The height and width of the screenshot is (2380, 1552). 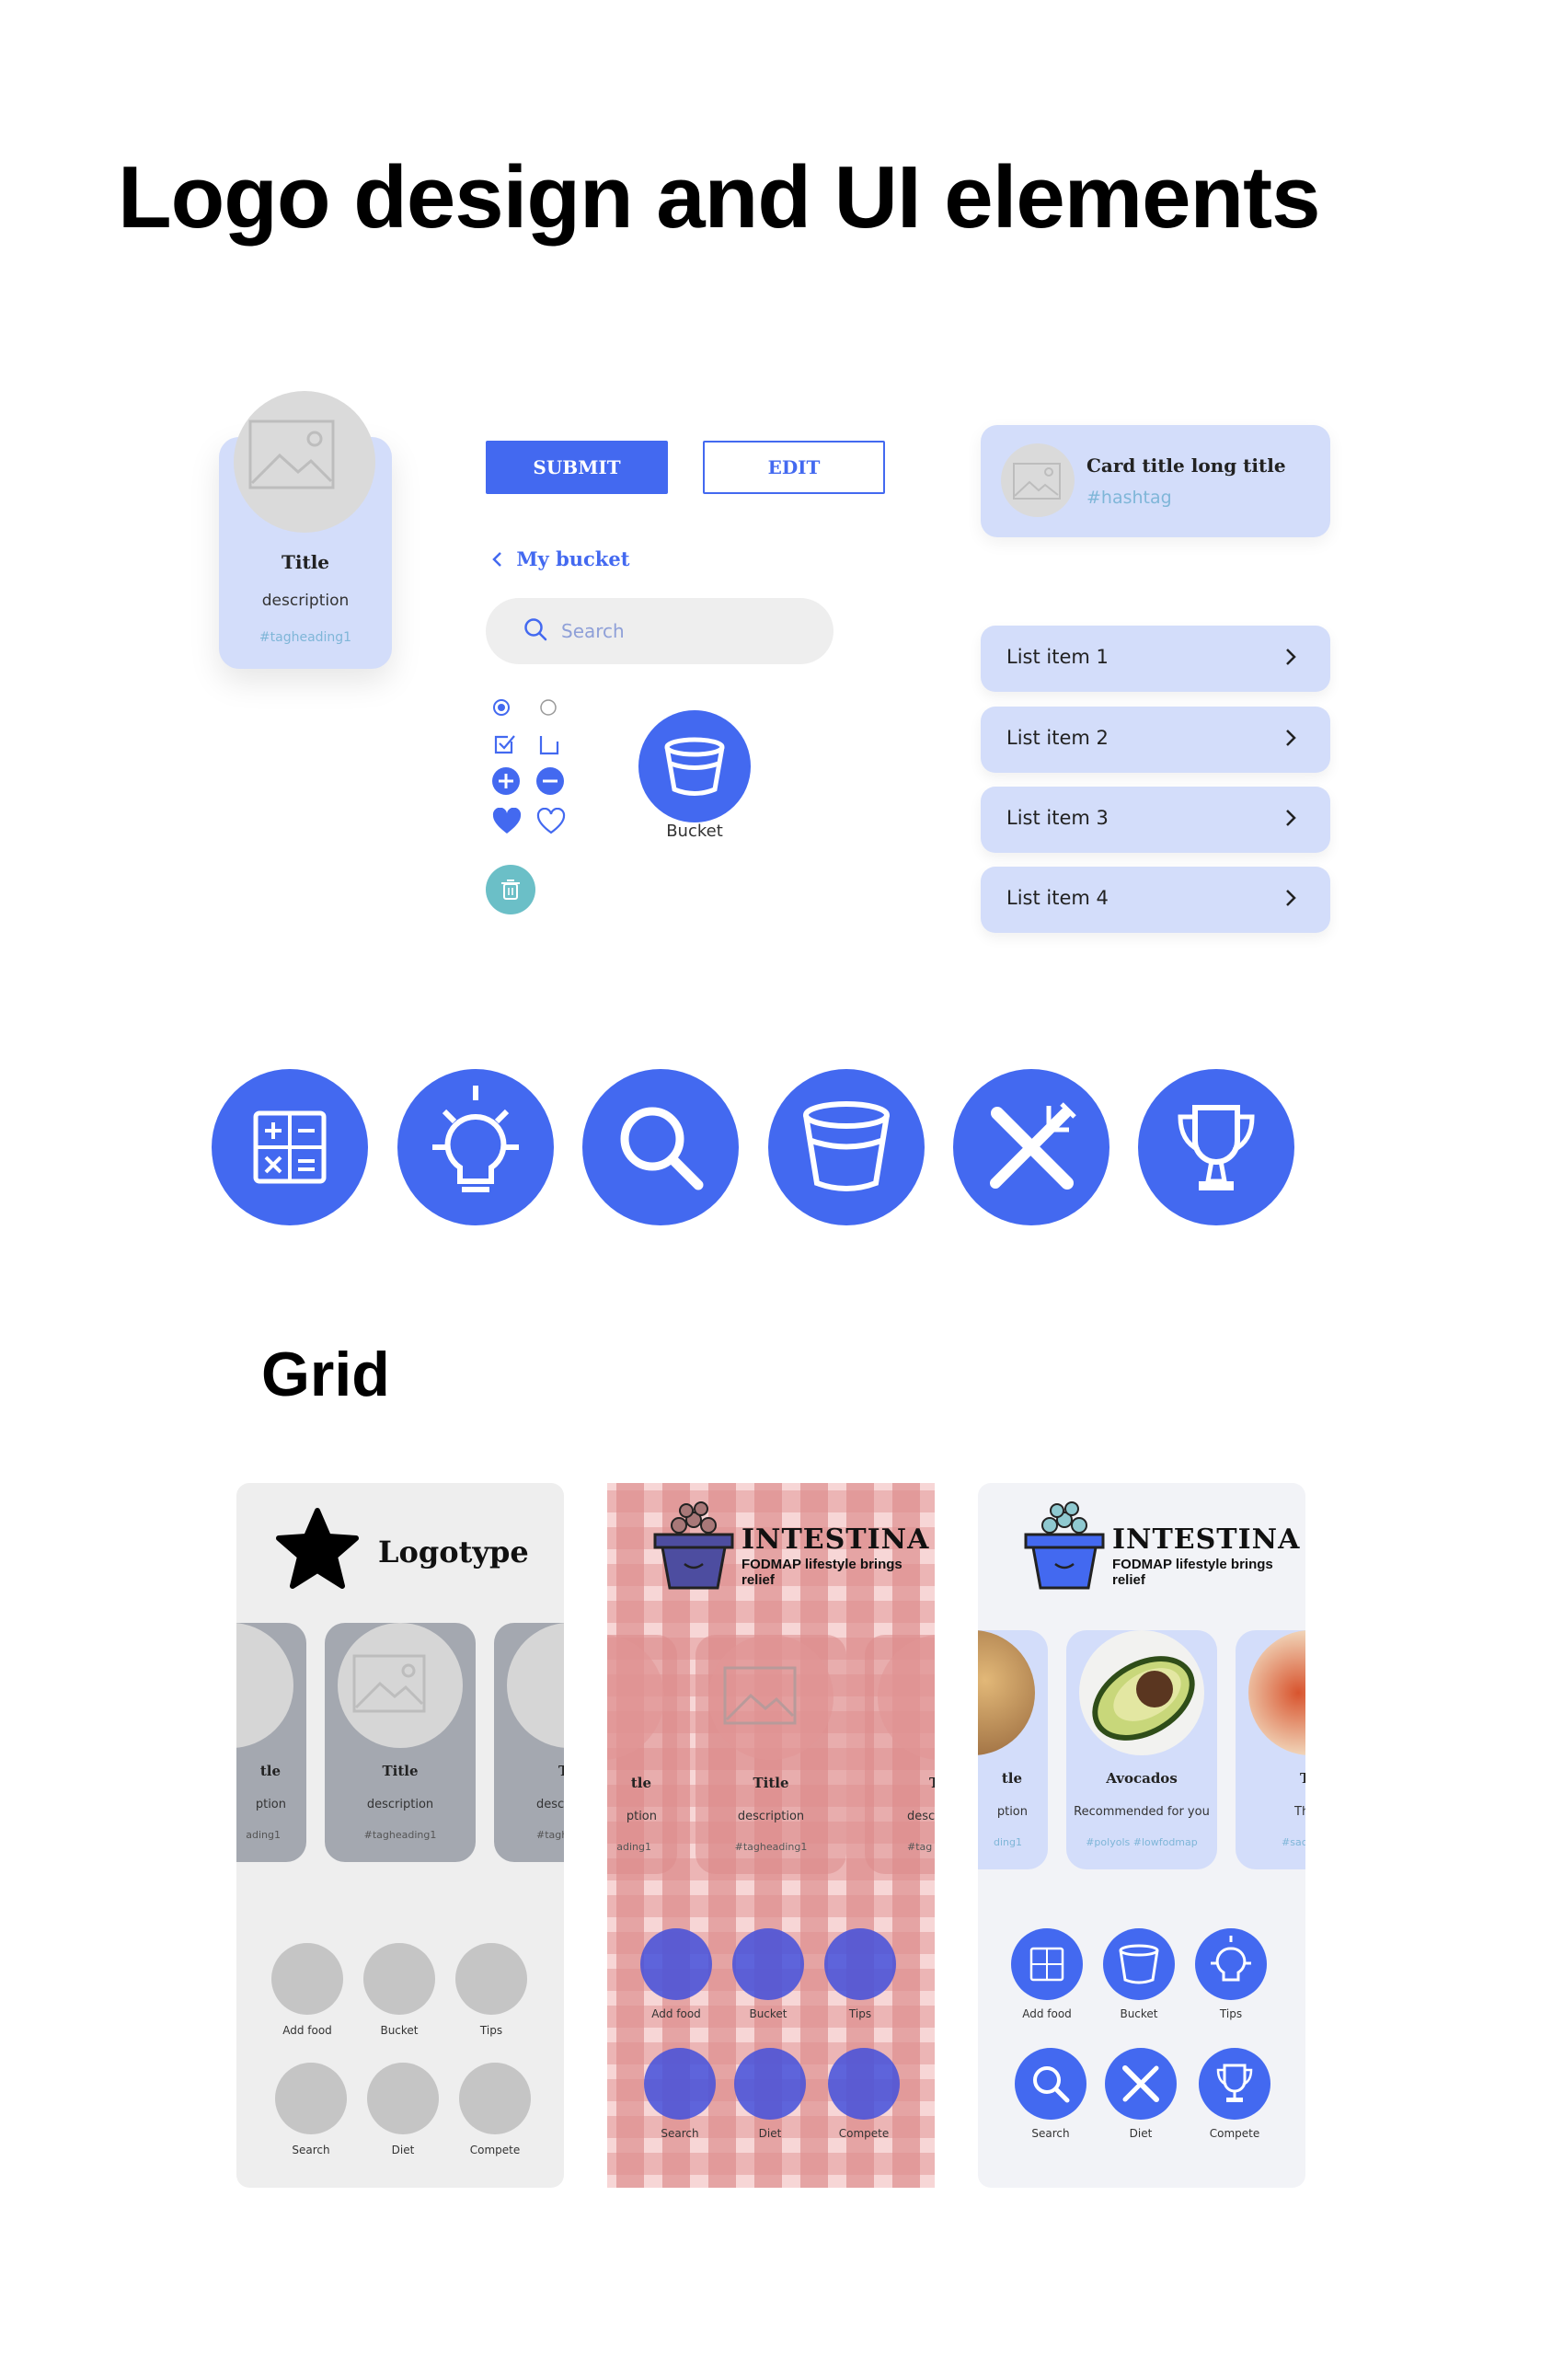 I want to click on list-item: List item 1, so click(x=1155, y=659).